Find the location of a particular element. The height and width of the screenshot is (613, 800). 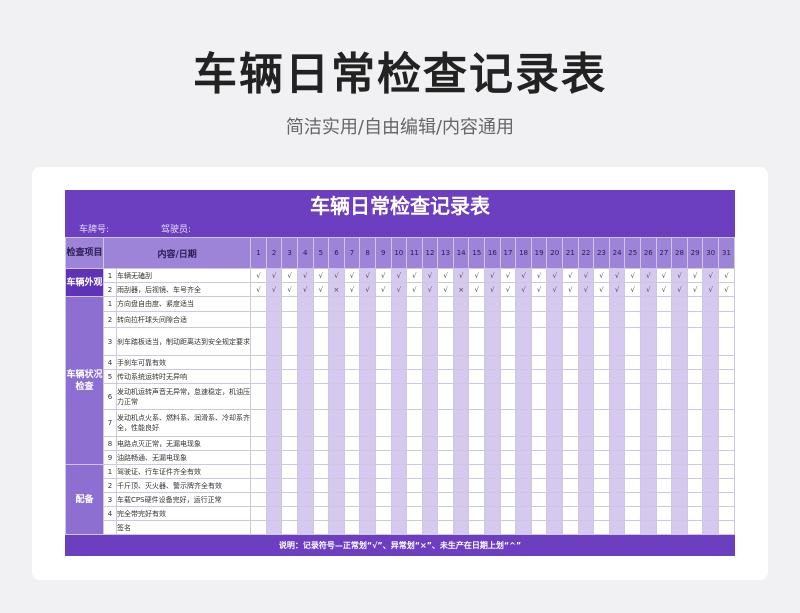

check-cell: × is located at coordinates (461, 289).